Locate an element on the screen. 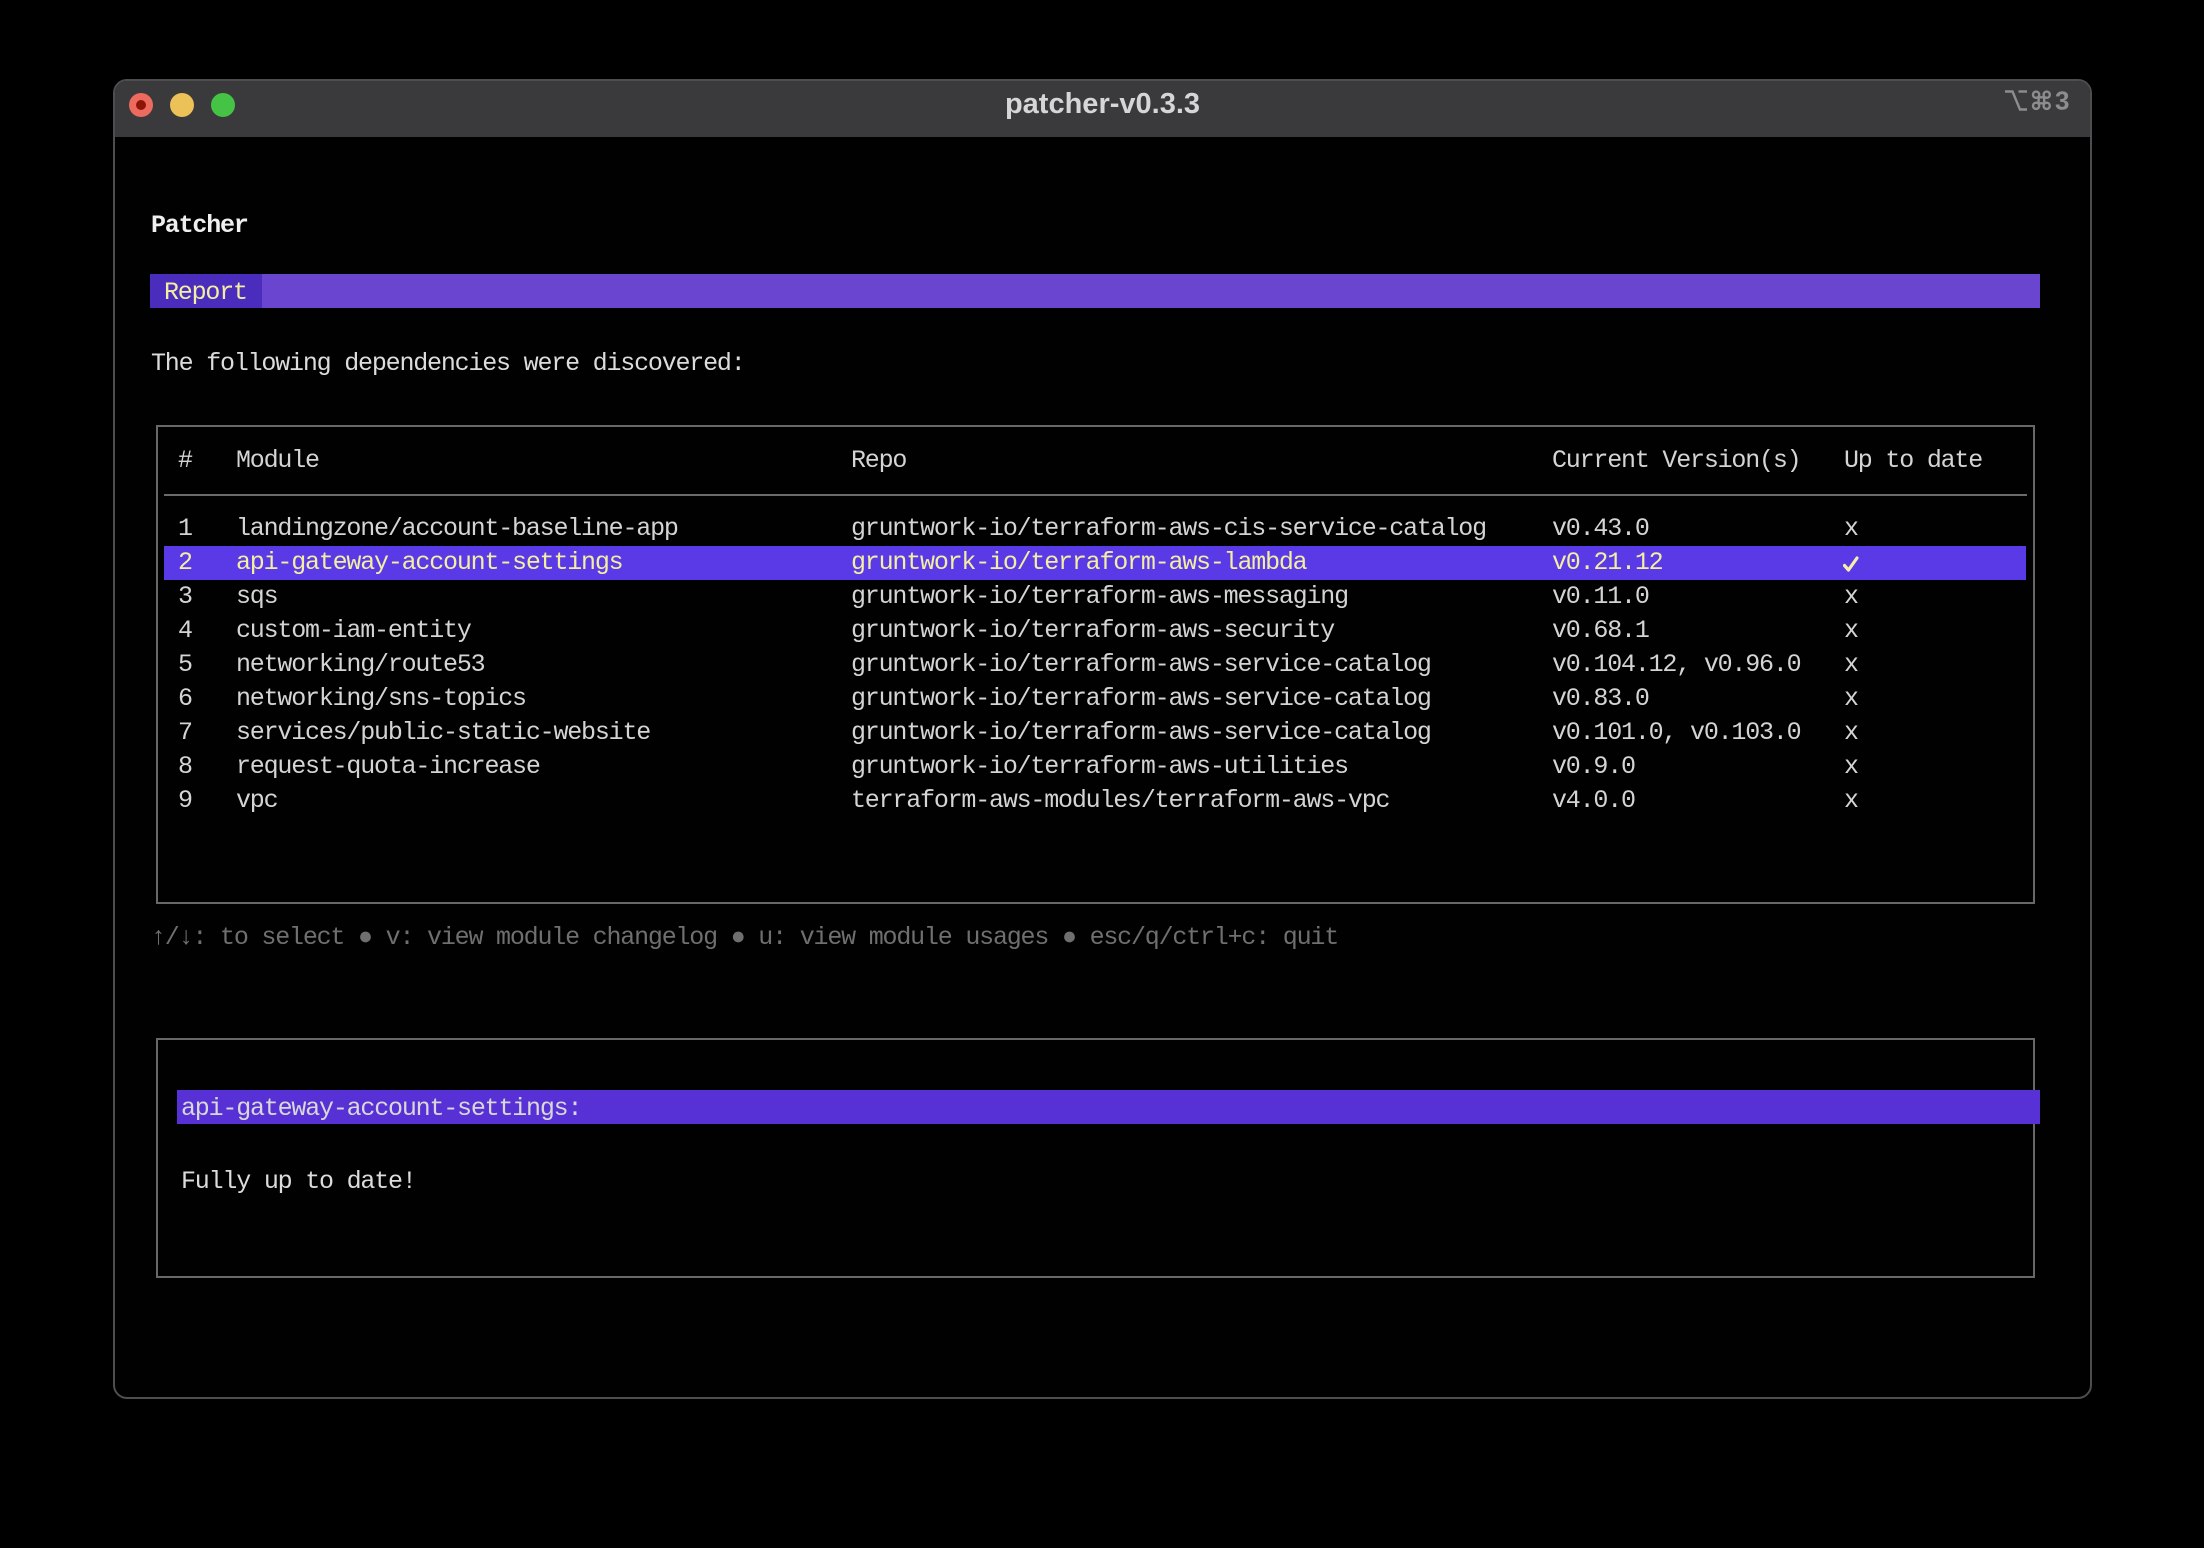 This screenshot has height=1548, width=2204. svg-text: 3 is located at coordinates (2062, 101).